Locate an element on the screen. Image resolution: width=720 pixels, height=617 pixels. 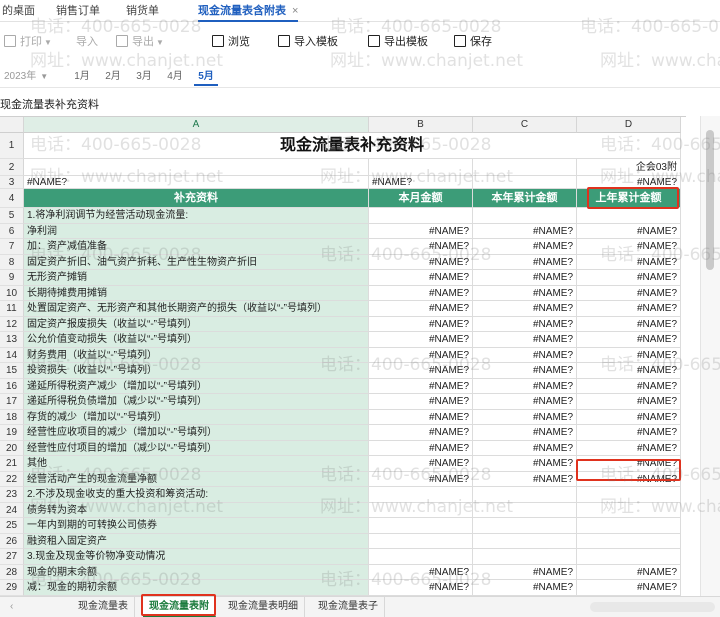
item-label: 公允价值变动损失（收益以“-”号填列） is located at coordinates (196, 340).